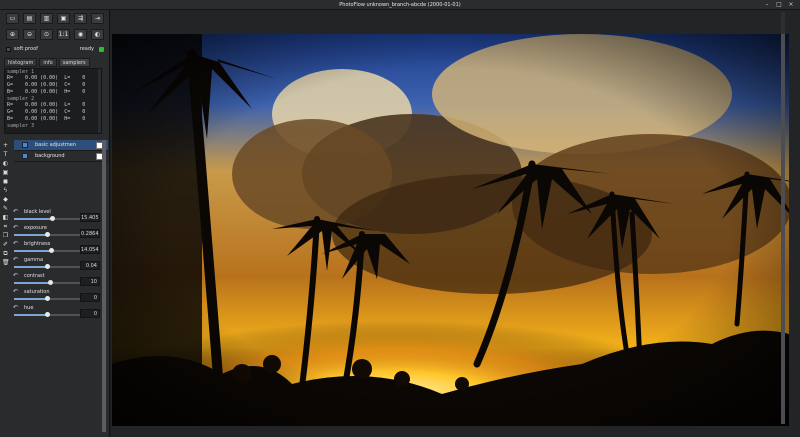 The width and height of the screenshot is (800, 437). I want to click on view-icon: ◉, so click(80, 34).